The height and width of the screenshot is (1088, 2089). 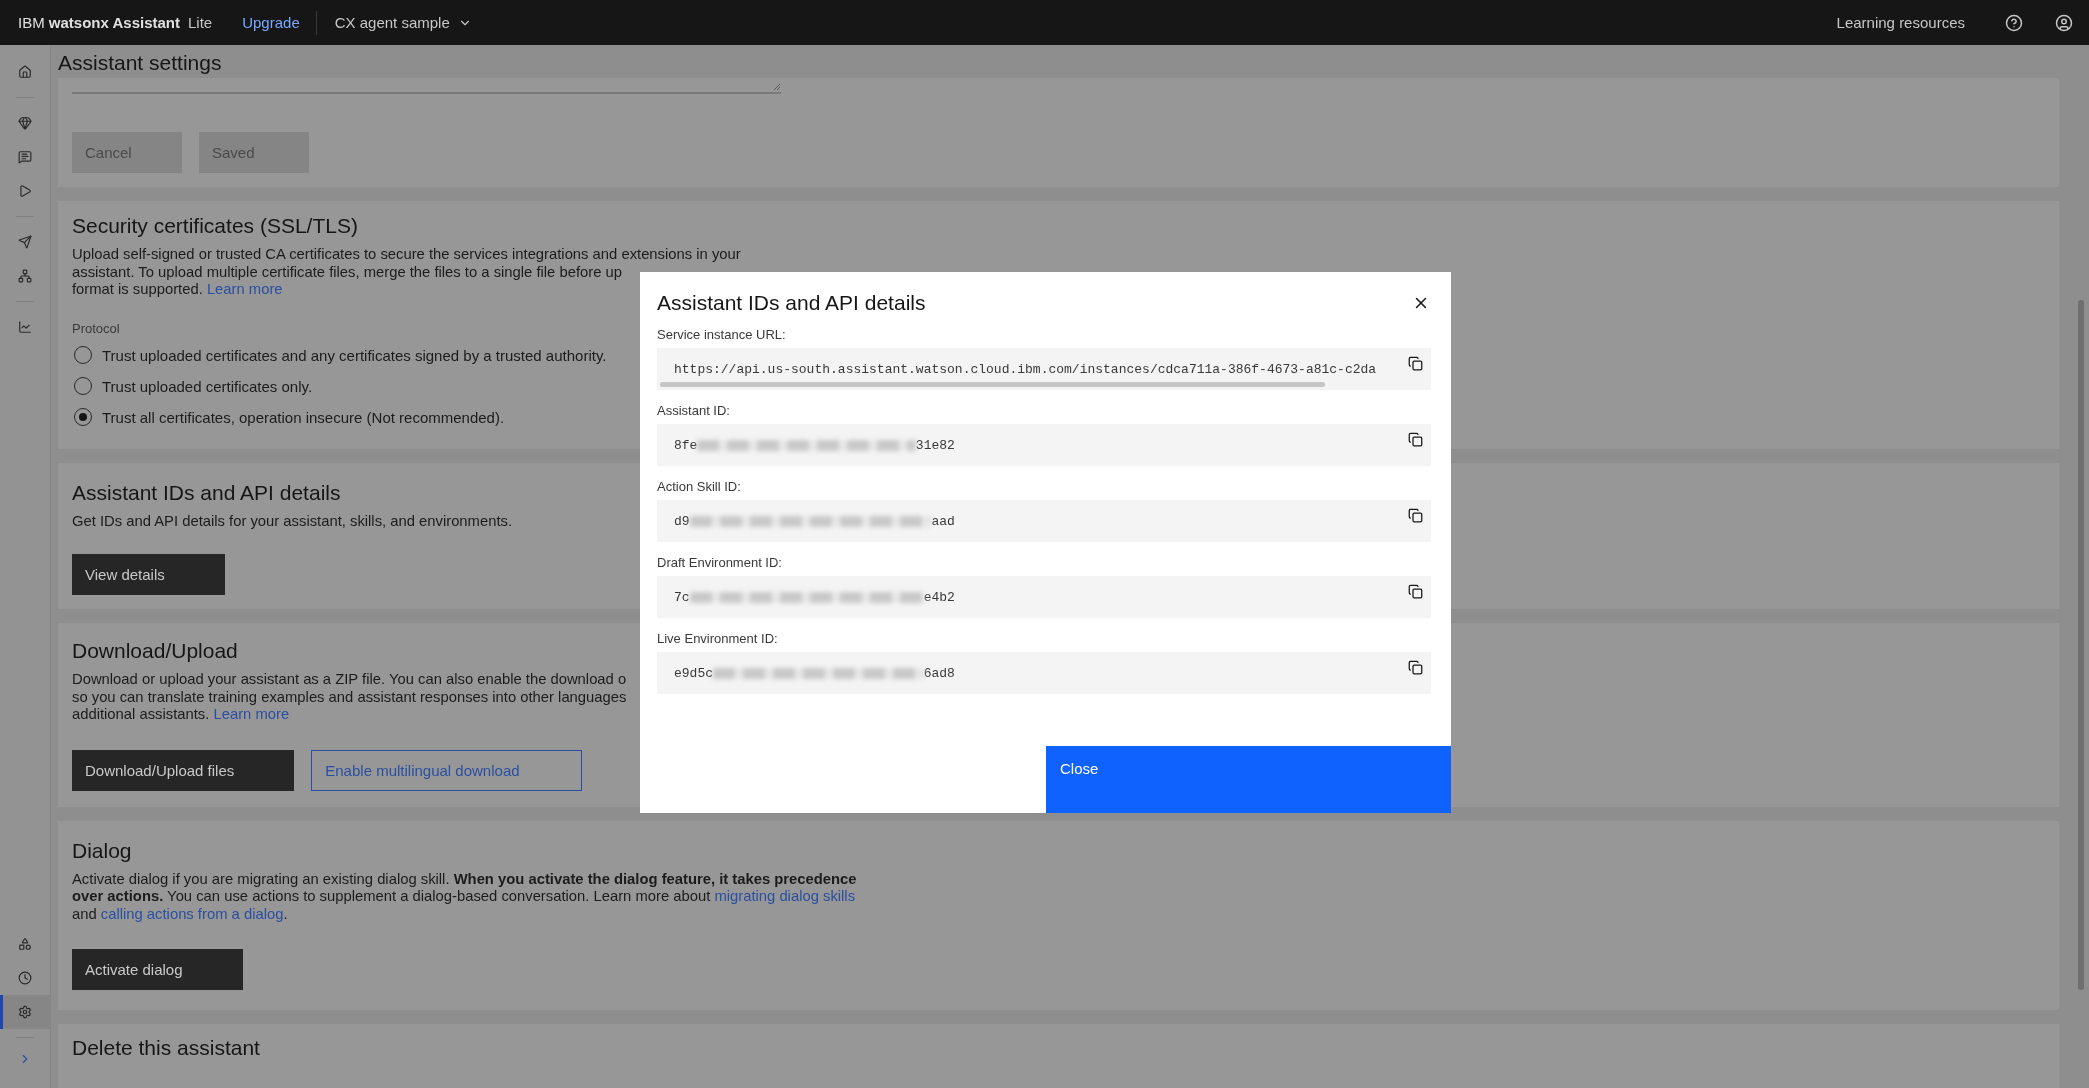 I want to click on product-name: IBM watsonx Assistant, so click(x=99, y=22).